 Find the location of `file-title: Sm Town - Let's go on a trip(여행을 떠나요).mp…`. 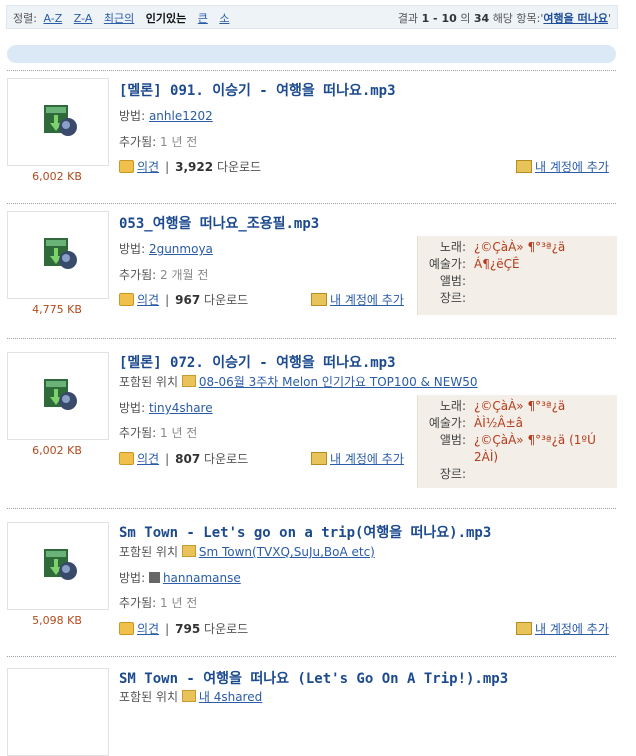

file-title: Sm Town - Let's go on a trip(여행을 떠나요).mp… is located at coordinates (305, 532).